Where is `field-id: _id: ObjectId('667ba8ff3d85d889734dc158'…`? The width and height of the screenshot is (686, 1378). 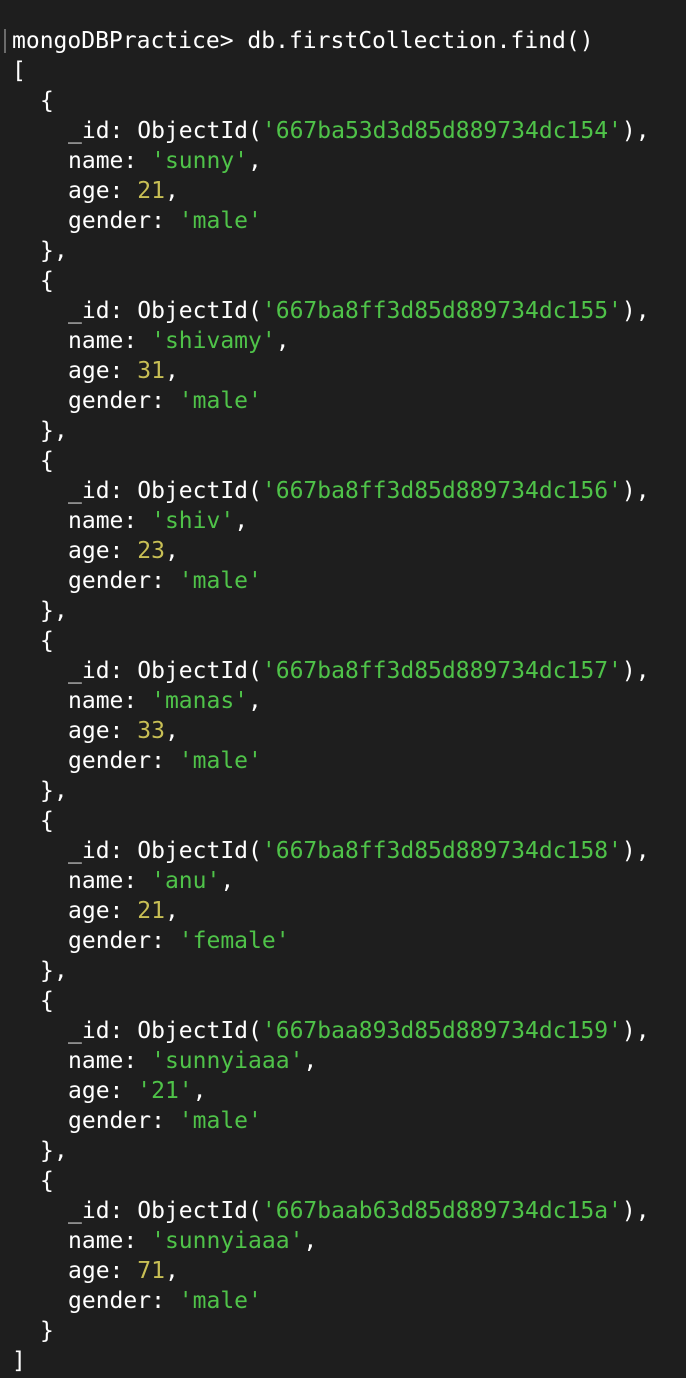 field-id: _id: ObjectId('667ba8ff3d85d889734dc158'… is located at coordinates (349, 851).